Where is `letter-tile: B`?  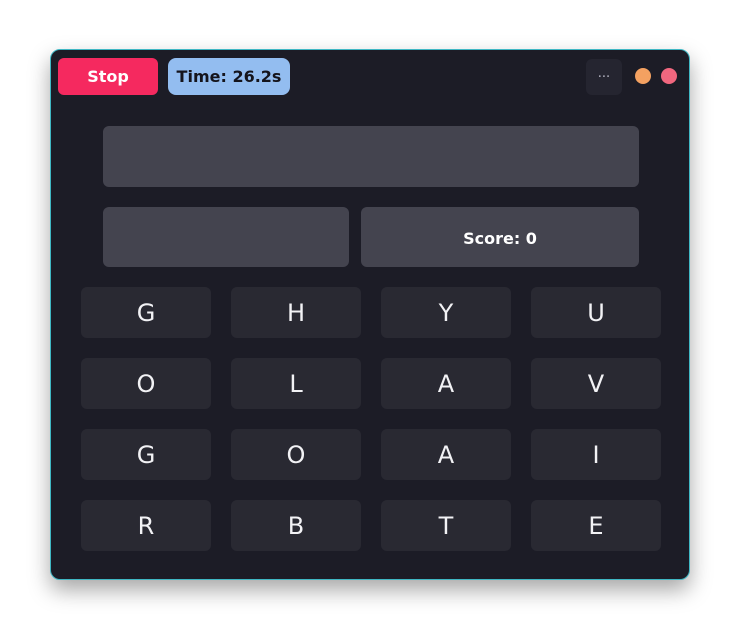
letter-tile: B is located at coordinates (296, 525).